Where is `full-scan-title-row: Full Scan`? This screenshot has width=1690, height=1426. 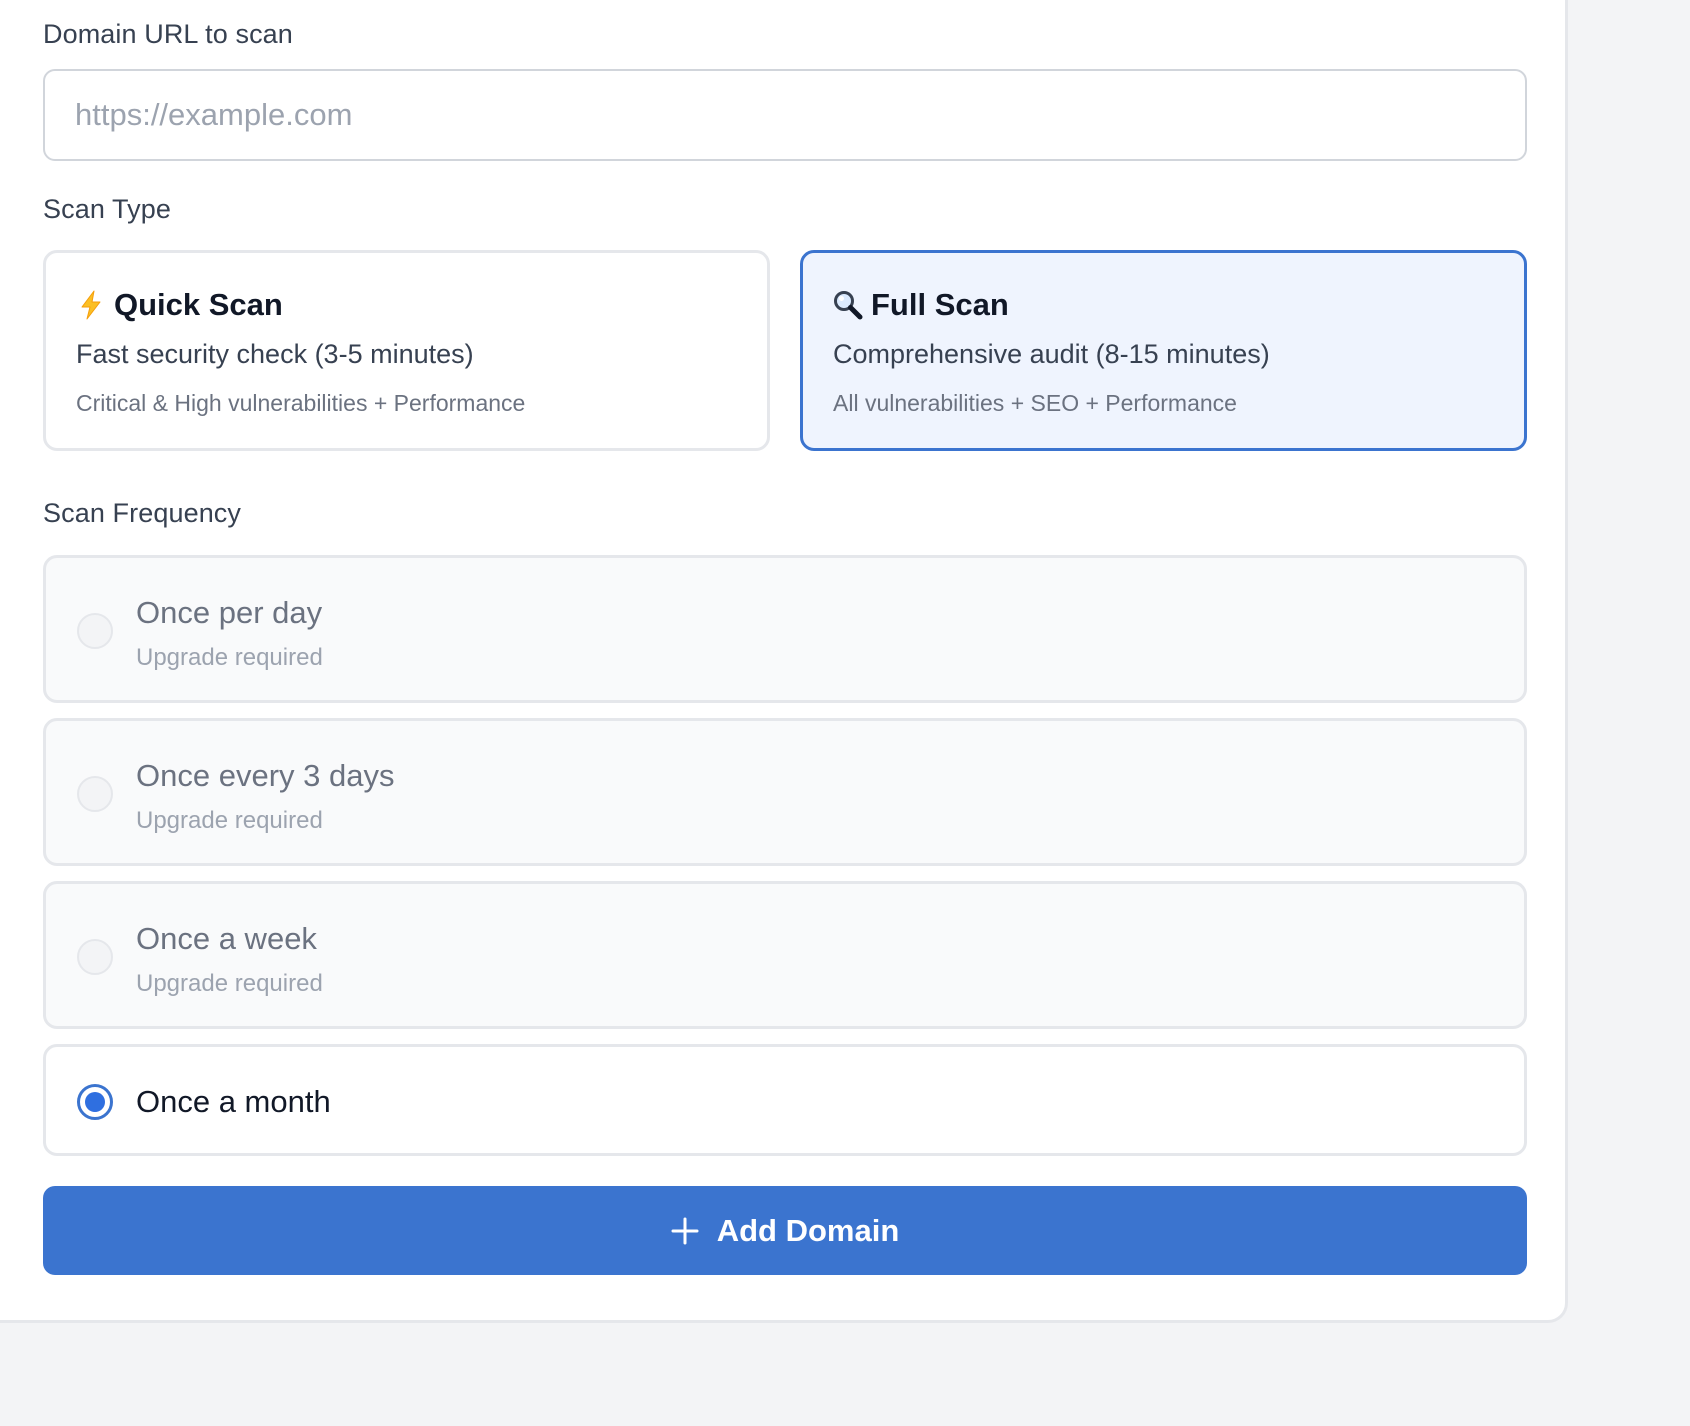 full-scan-title-row: Full Scan is located at coordinates (921, 305).